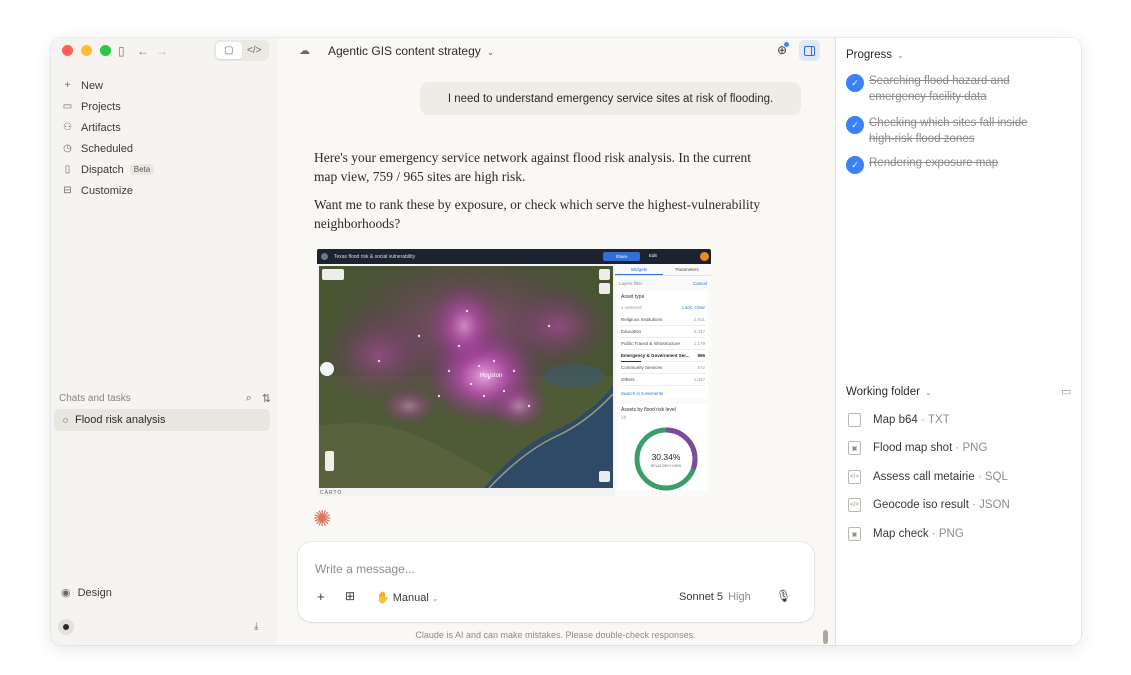 This screenshot has width=1131, height=675. Describe the element at coordinates (67, 85) in the screenshot. I see `plus-icon: +` at that location.